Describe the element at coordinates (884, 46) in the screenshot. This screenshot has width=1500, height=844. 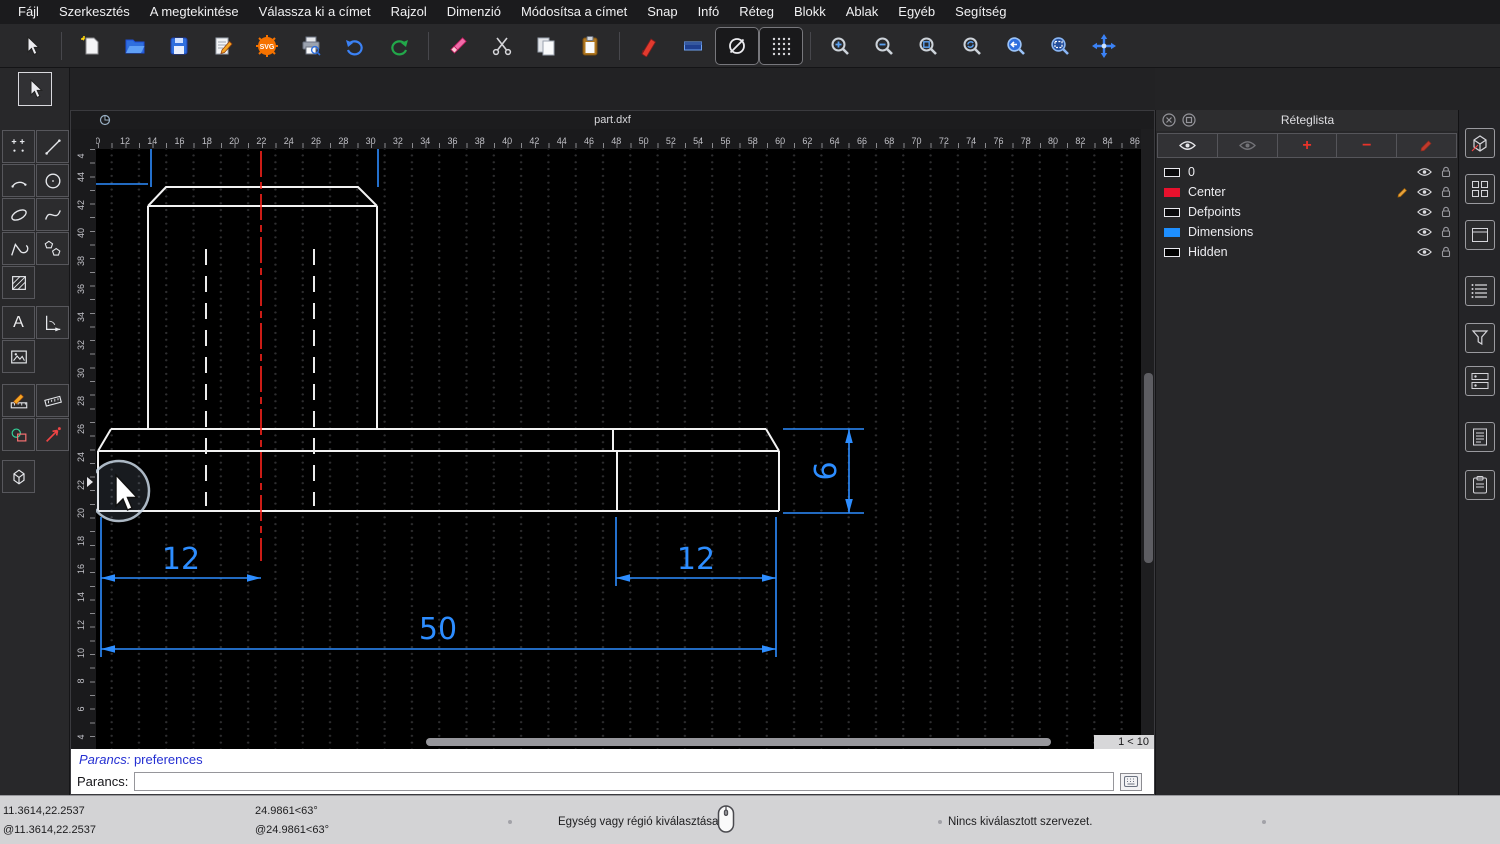
I see `zoom-out-button` at that location.